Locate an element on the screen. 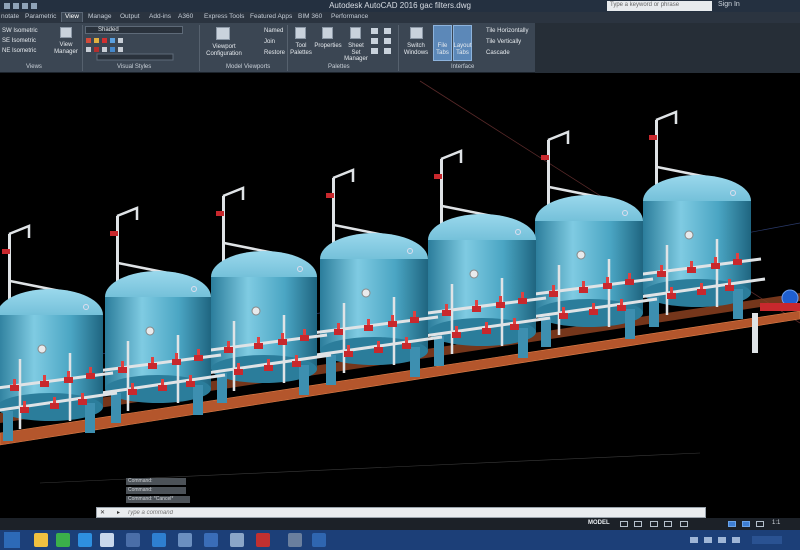 This screenshot has width=800, height=550. panel-divider is located at coordinates (82, 48).